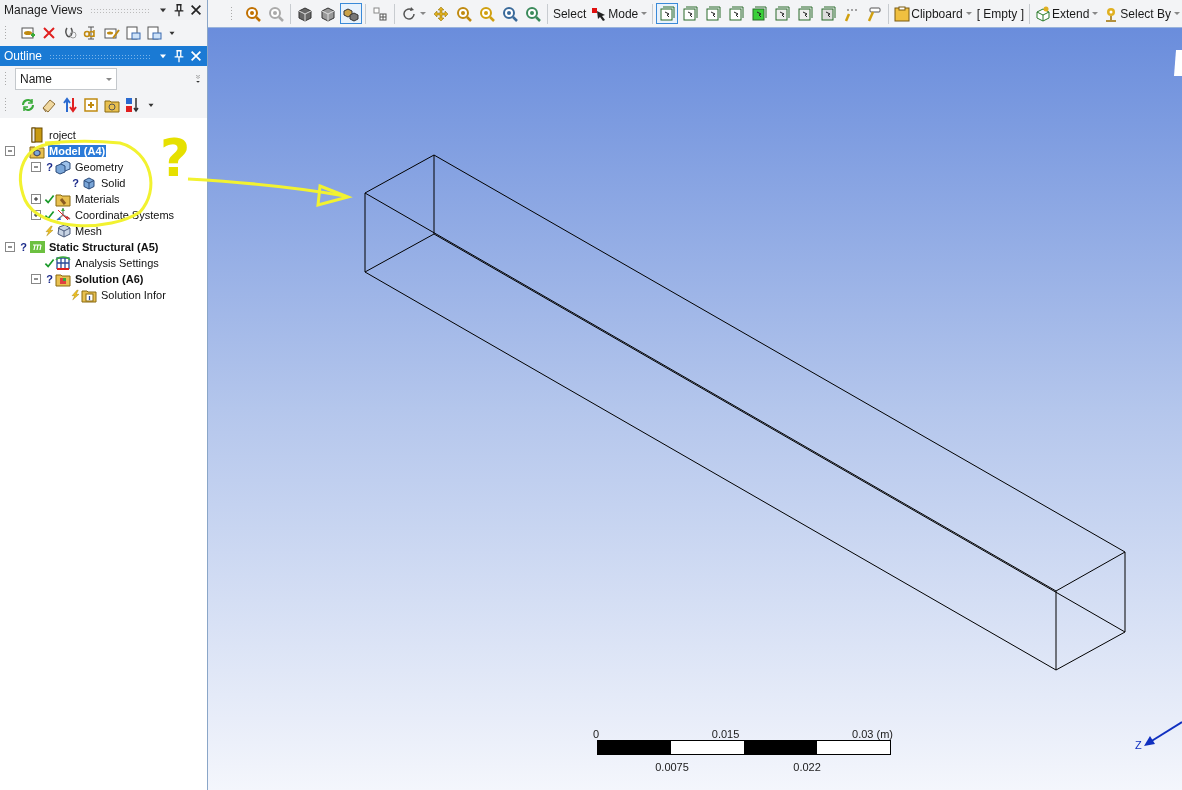 The image size is (1182, 790). Describe the element at coordinates (933, 13) in the screenshot. I see `toolbar-menu: Clipboard` at that location.